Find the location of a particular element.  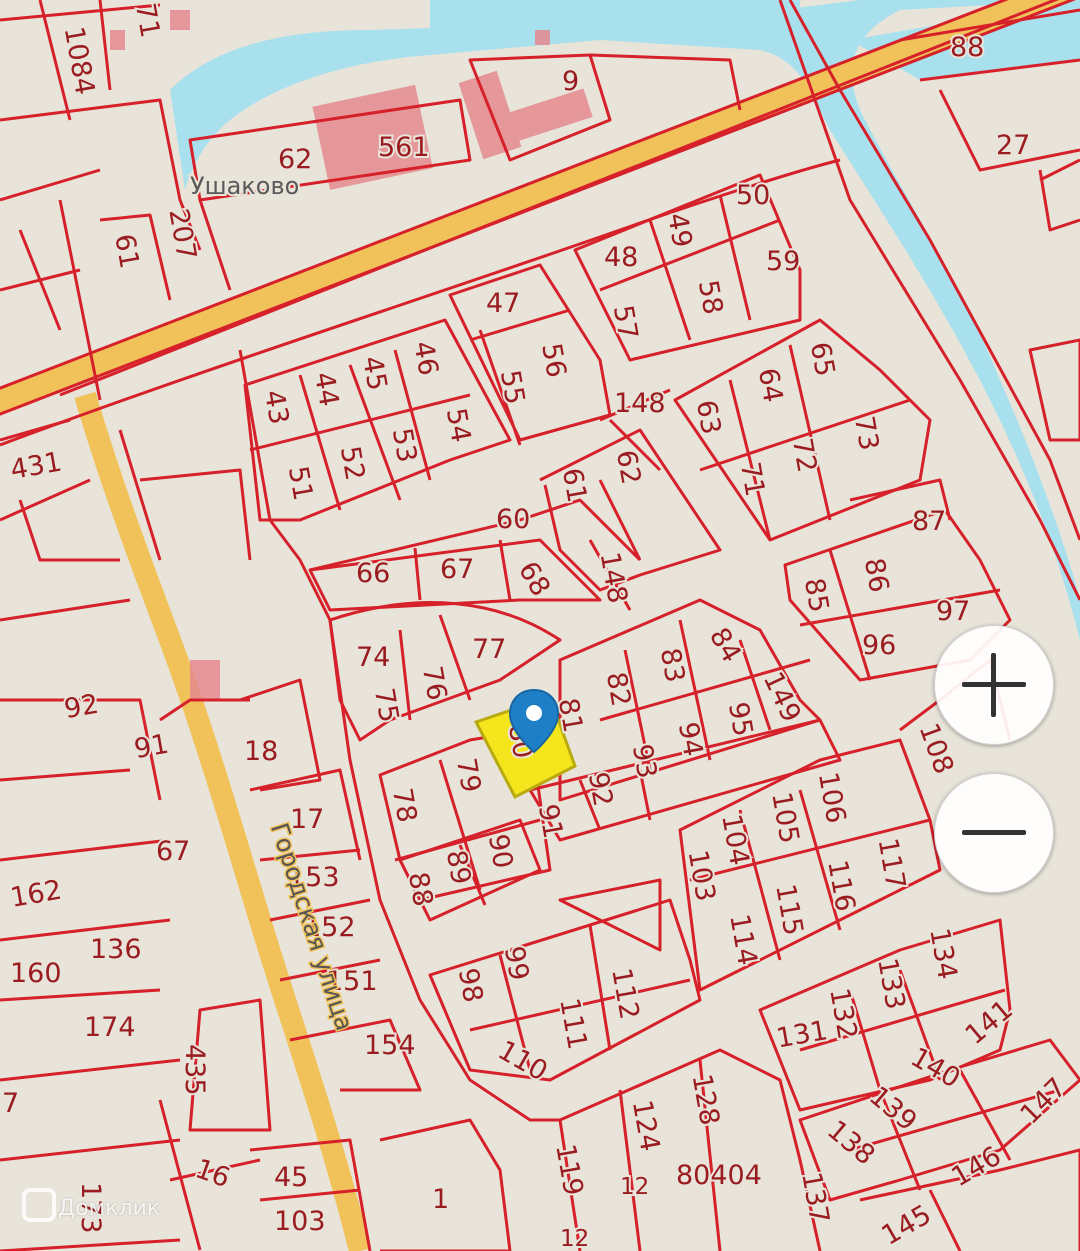

place-label-ushakovo: Ушаково is located at coordinates (244, 186).